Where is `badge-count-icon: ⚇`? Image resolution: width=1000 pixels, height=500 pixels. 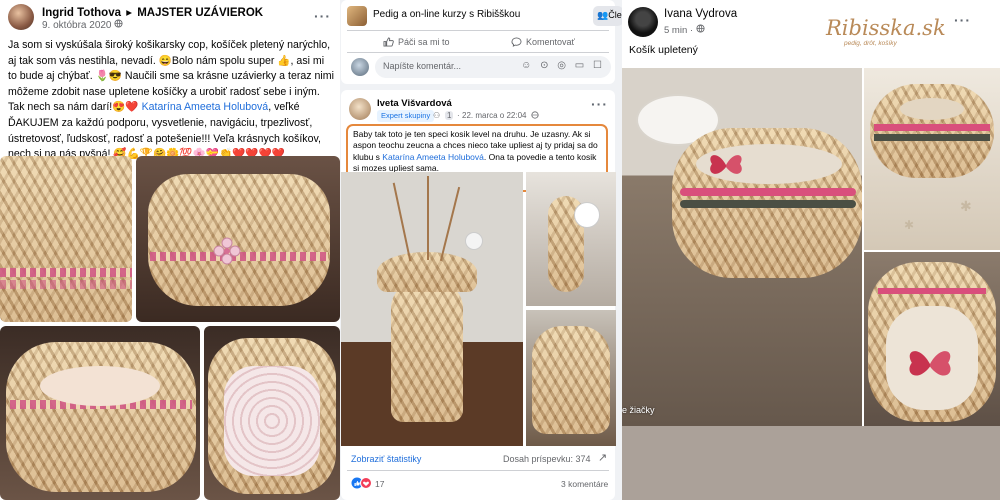 badge-count-icon: ⚇ is located at coordinates (437, 115).